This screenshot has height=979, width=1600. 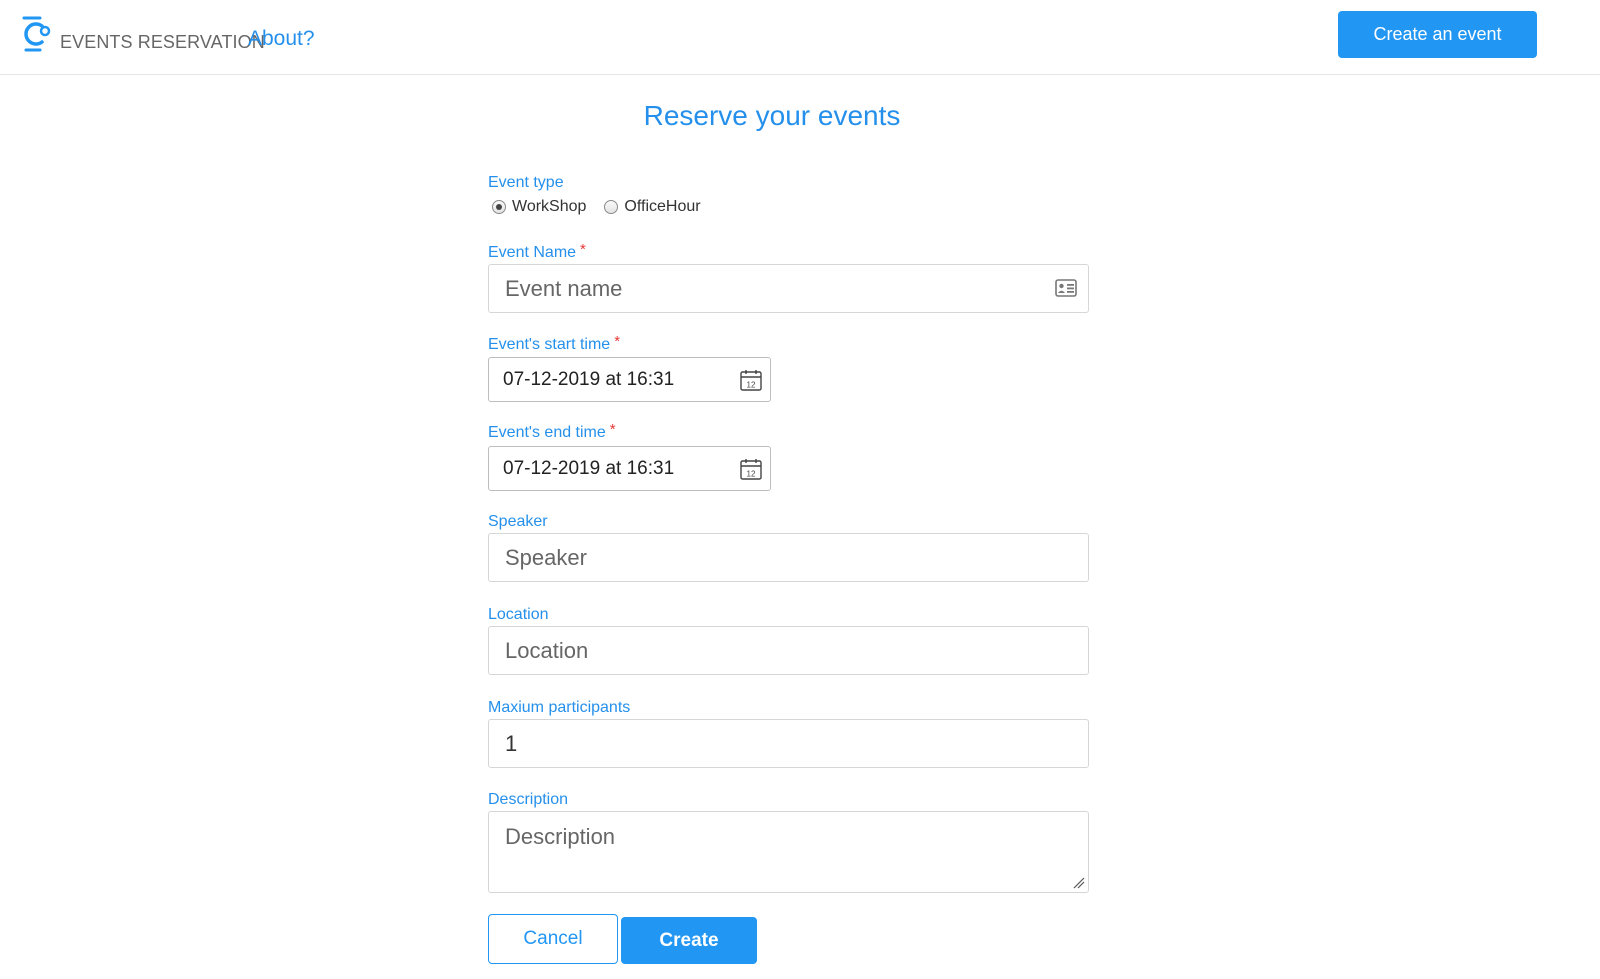 I want to click on radio-officehour: OfficeHour, so click(x=652, y=207).